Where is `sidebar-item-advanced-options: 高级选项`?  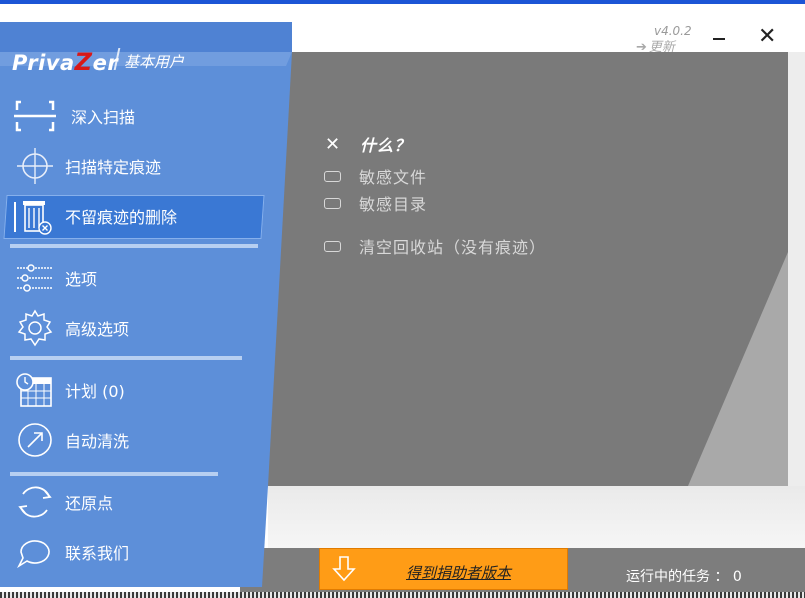
sidebar-item-advanced-options: 高级选项 is located at coordinates (71, 328).